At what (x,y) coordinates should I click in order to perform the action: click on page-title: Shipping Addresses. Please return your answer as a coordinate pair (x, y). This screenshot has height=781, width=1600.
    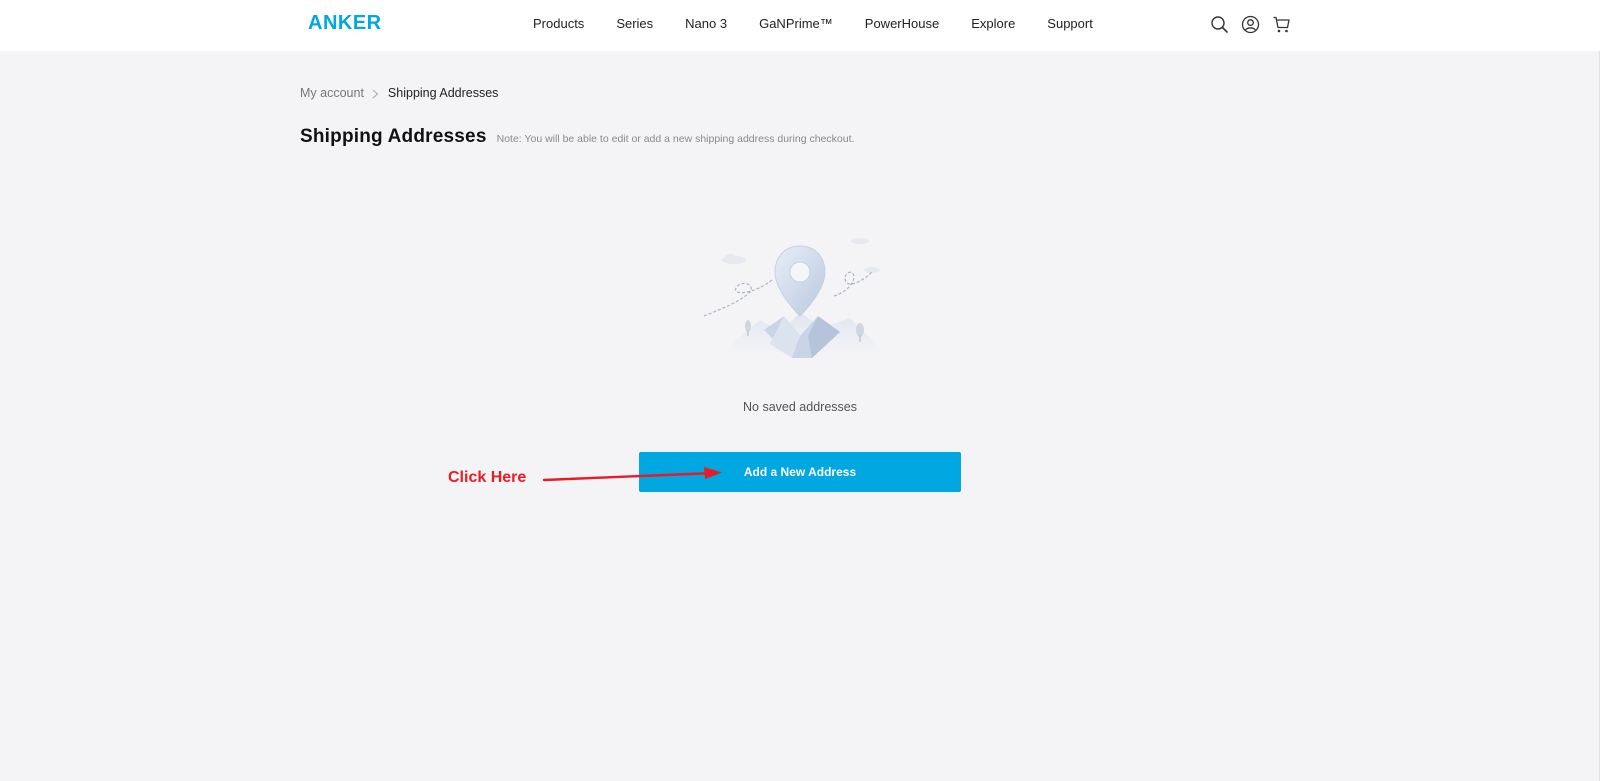
    Looking at the image, I should click on (393, 136).